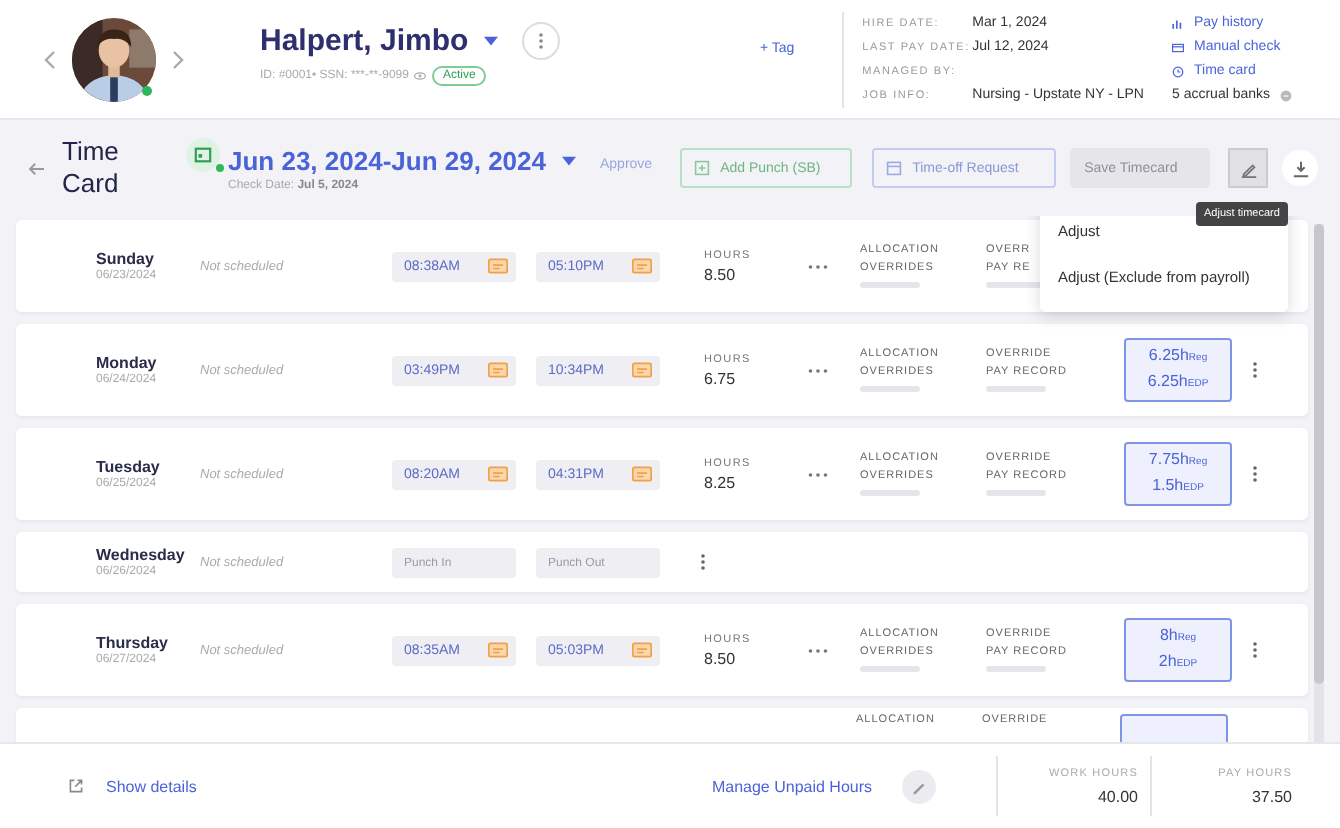 The width and height of the screenshot is (1340, 828). I want to click on day-name: Tuesday, so click(129, 467).